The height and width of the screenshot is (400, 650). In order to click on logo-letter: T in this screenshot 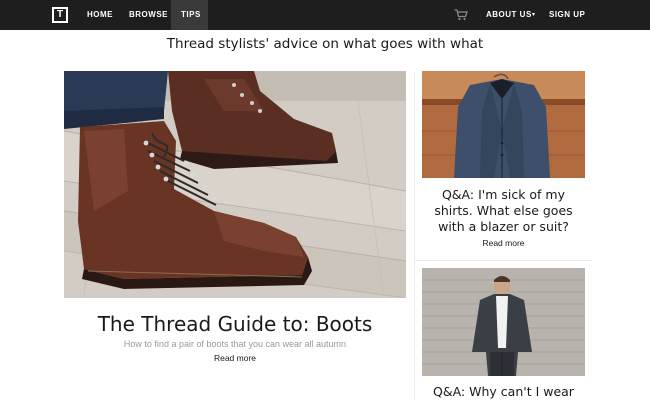, I will do `click(60, 14)`.